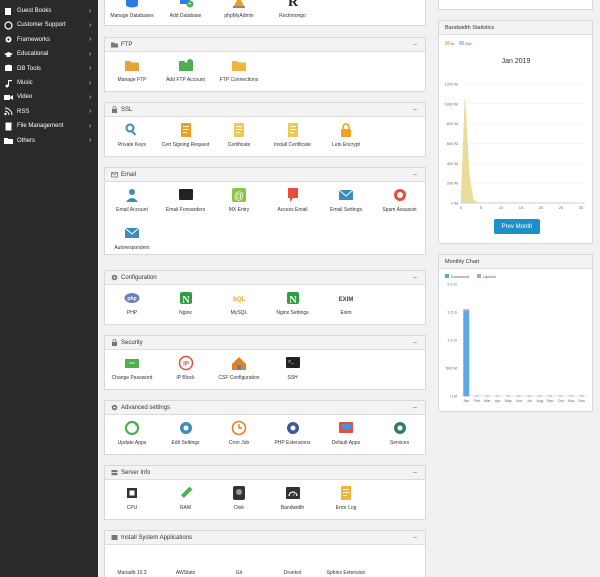 The image size is (600, 577). What do you see at coordinates (346, 201) in the screenshot?
I see `tile-email-settings: Email Settings` at bounding box center [346, 201].